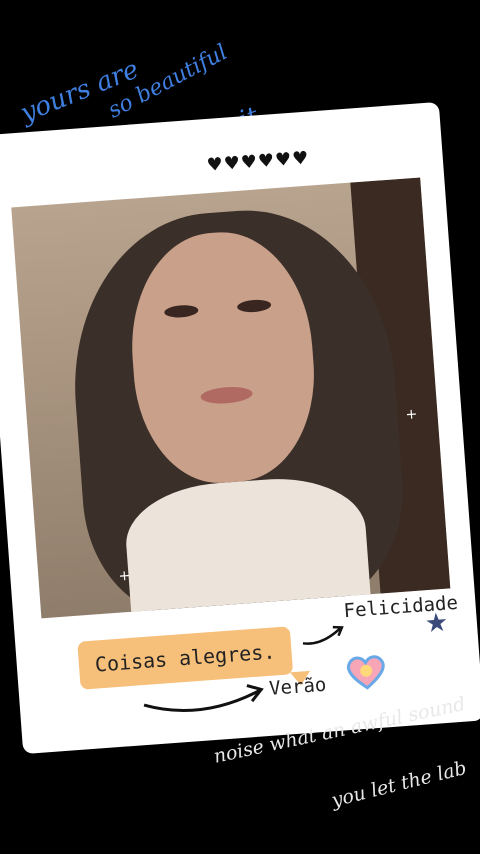 Image resolution: width=480 pixels, height=854 pixels. Describe the element at coordinates (298, 686) in the screenshot. I see `label-verao: Verão` at that location.